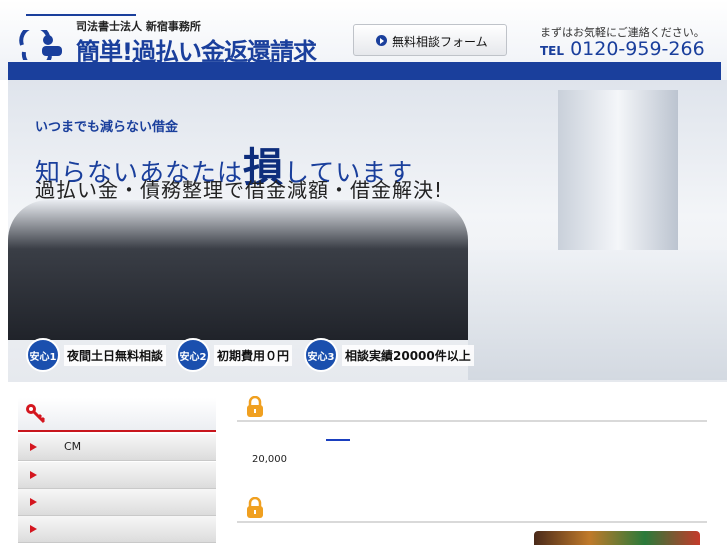 The image size is (727, 545). What do you see at coordinates (178, 40) in the screenshot?
I see `site-logo: 司法書士法人 新宿事務所 簡単!過払い金返還請求` at bounding box center [178, 40].